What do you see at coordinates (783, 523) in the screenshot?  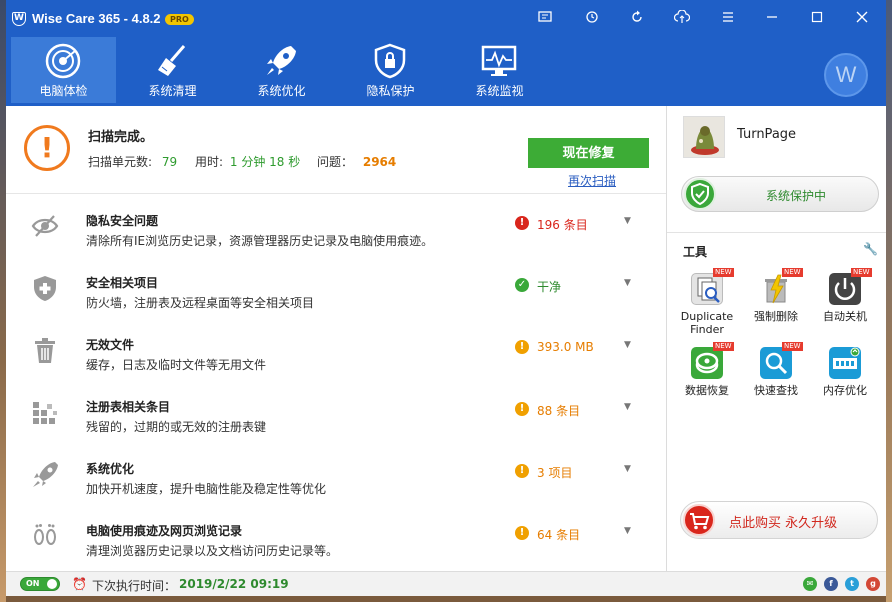 I see `buy-upgrade-label: 点此购买 永久升级` at bounding box center [783, 523].